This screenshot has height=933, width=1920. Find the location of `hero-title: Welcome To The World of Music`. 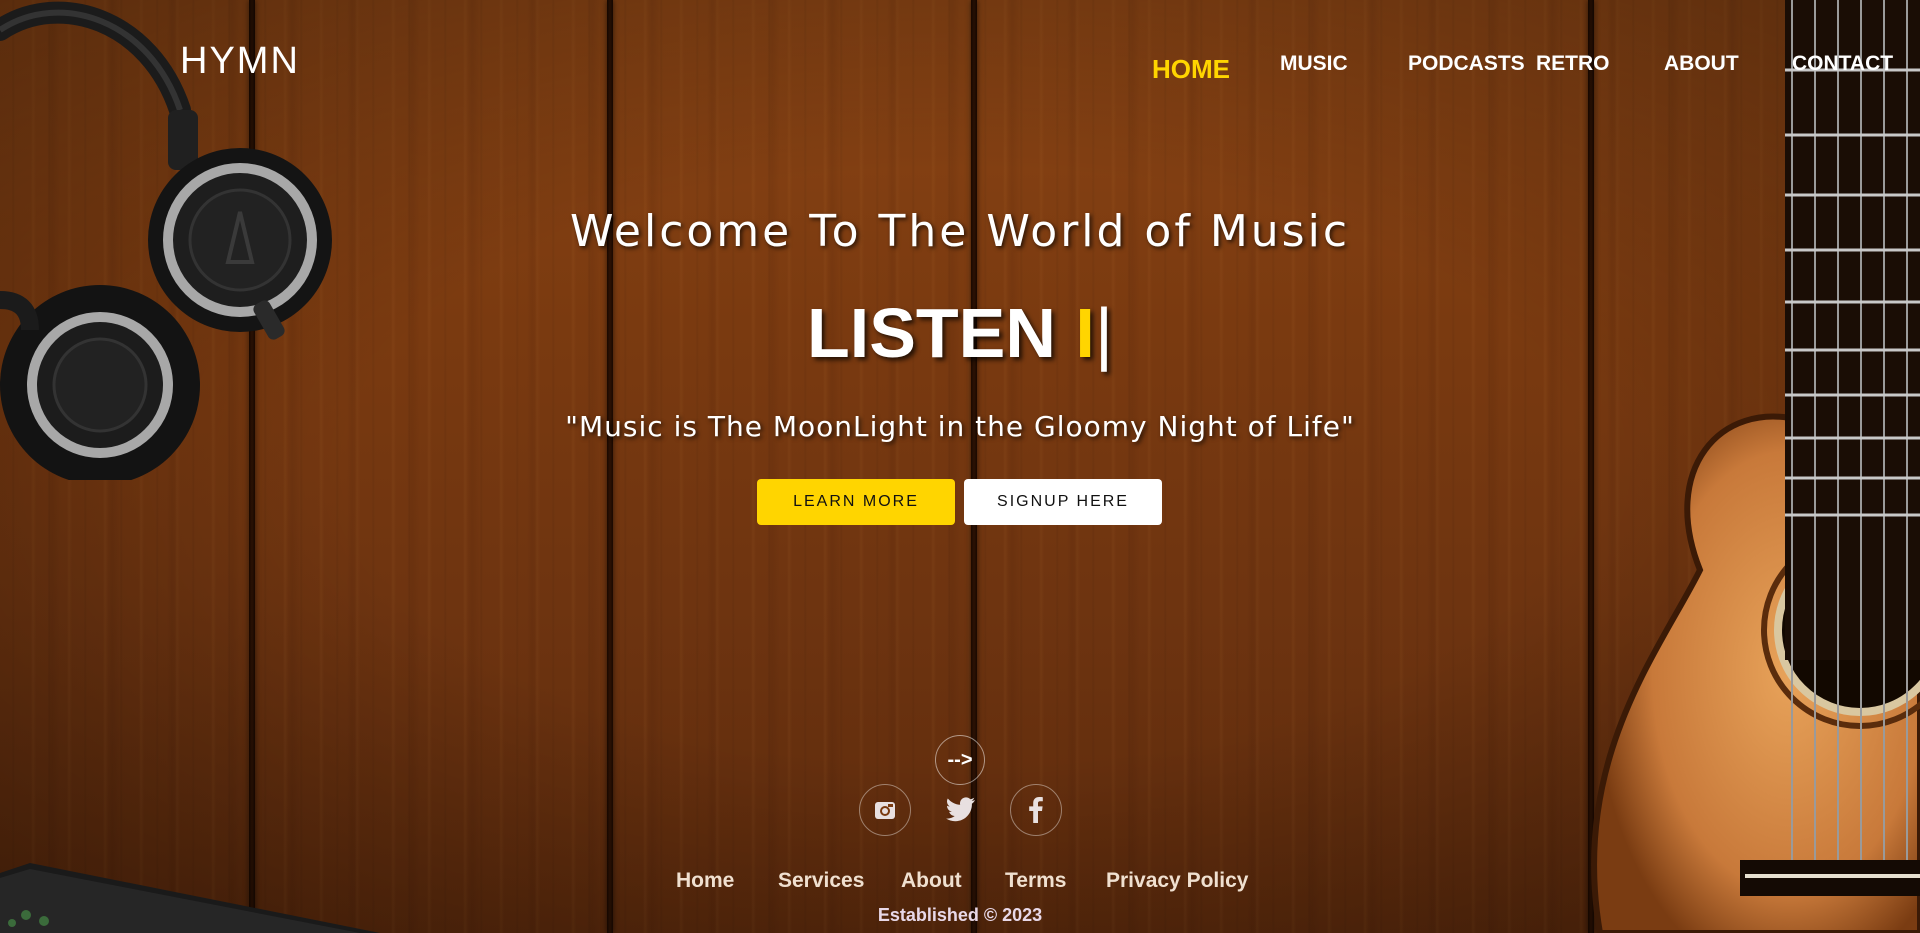

hero-title: Welcome To The World of Music is located at coordinates (960, 231).